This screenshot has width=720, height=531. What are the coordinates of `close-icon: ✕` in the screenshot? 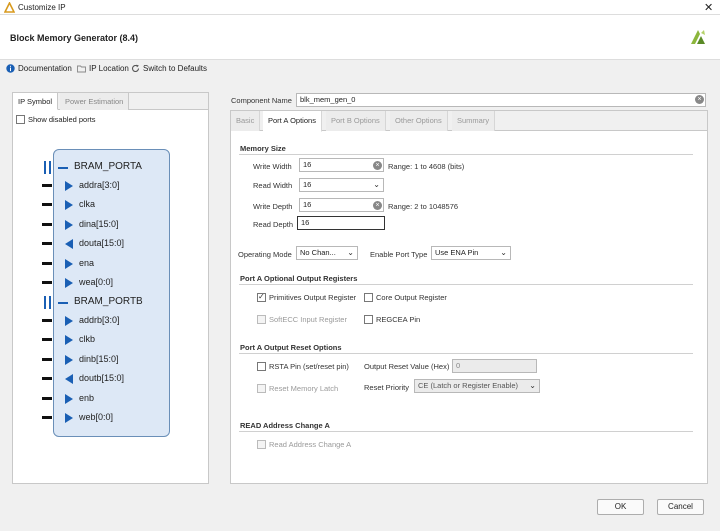 It's located at (708, 7).